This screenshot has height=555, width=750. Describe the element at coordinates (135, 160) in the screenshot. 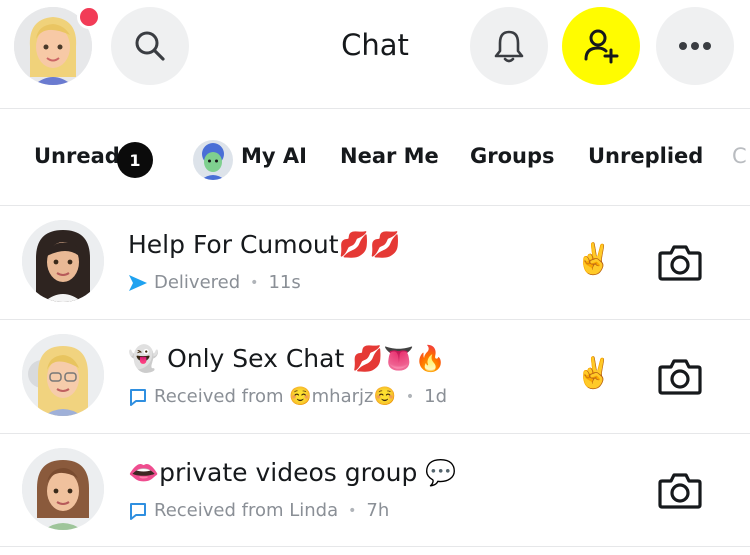

I see `unread-count-badge: 1` at that location.